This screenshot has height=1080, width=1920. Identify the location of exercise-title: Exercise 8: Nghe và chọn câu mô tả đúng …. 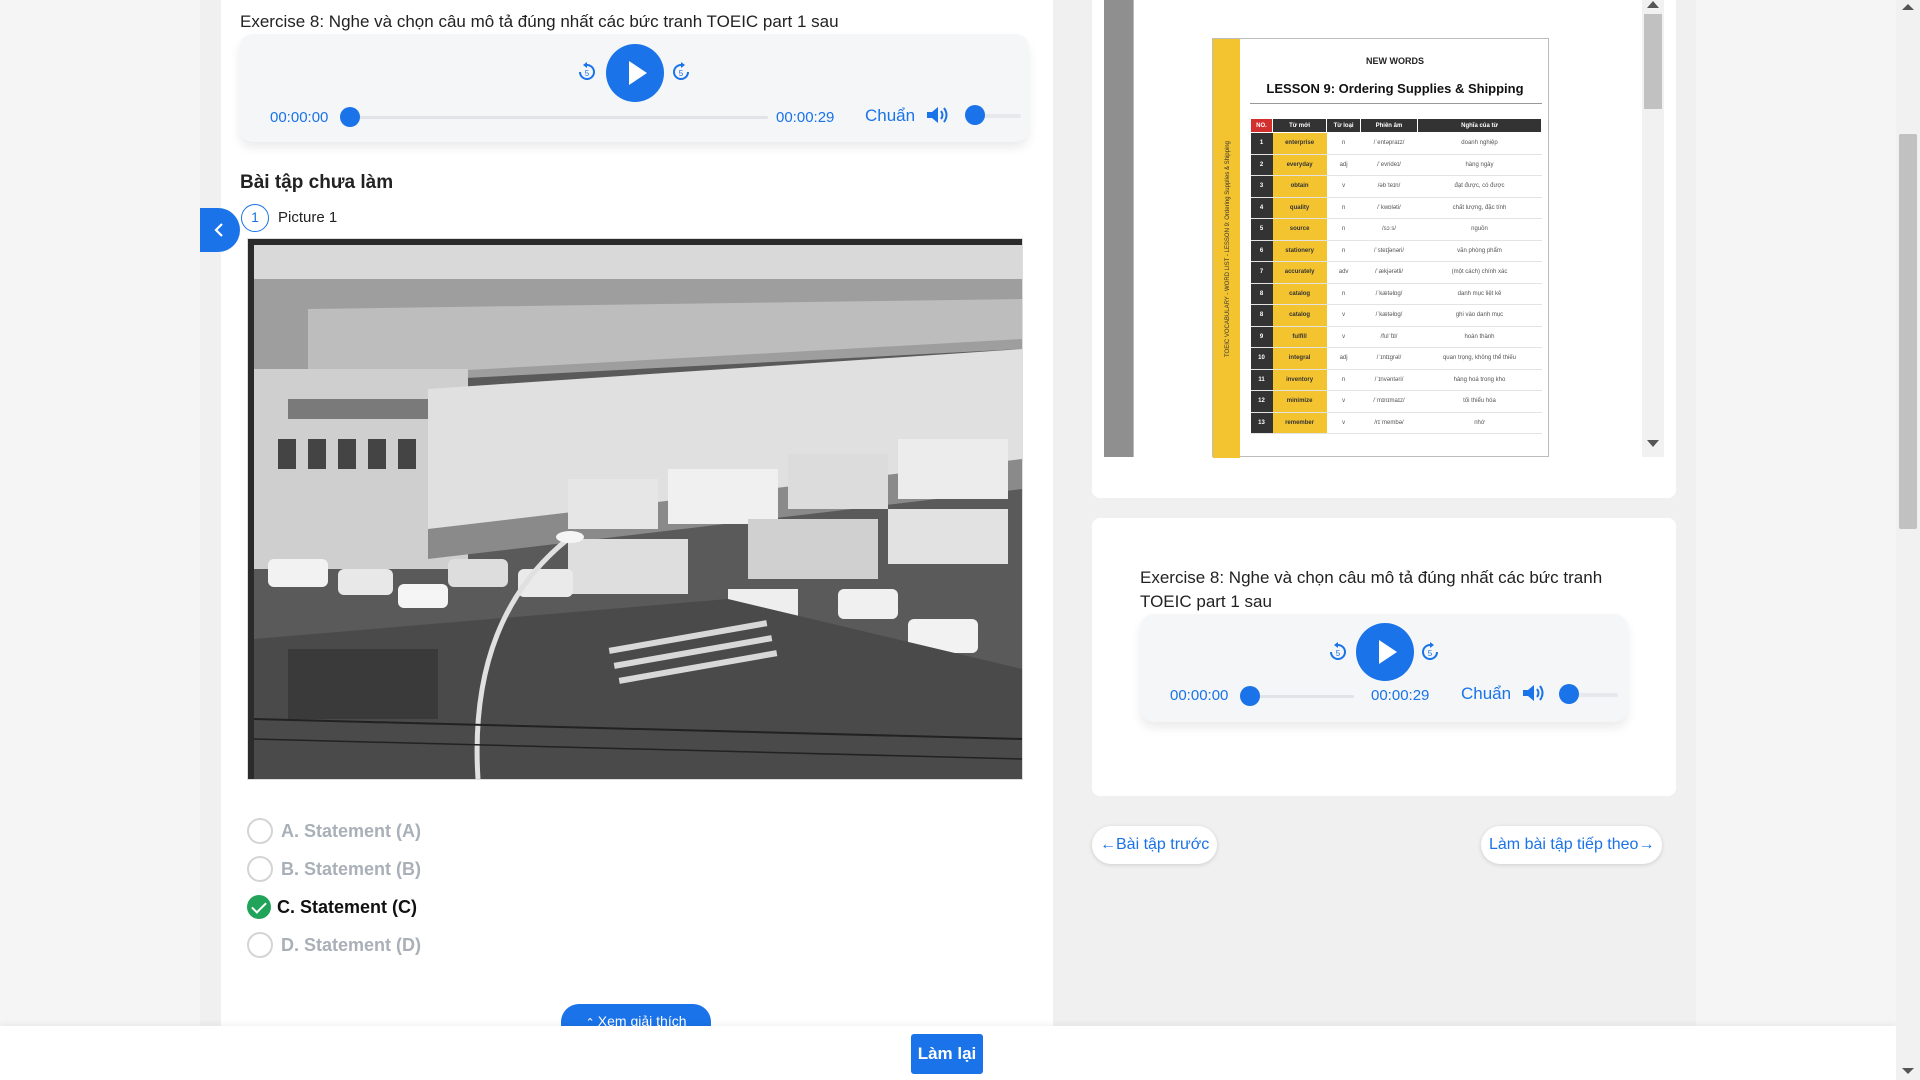
(539, 21).